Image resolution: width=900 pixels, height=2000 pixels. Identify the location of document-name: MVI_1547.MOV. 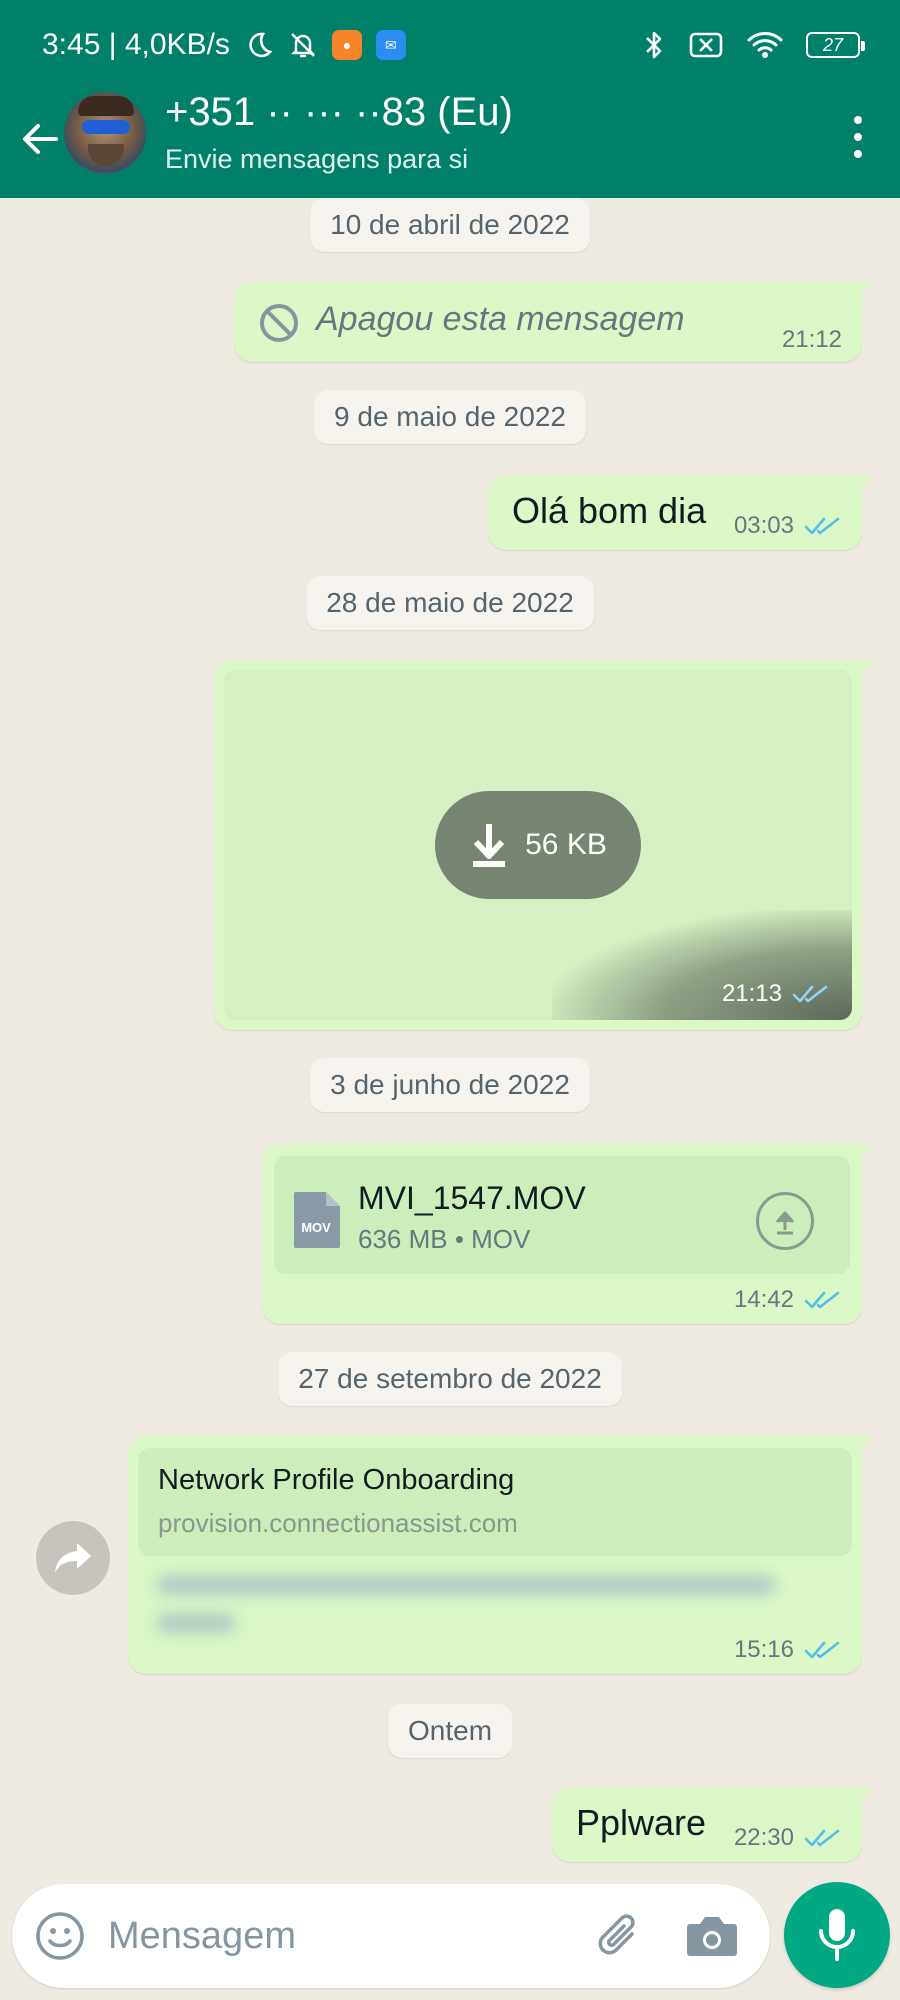
(472, 1198).